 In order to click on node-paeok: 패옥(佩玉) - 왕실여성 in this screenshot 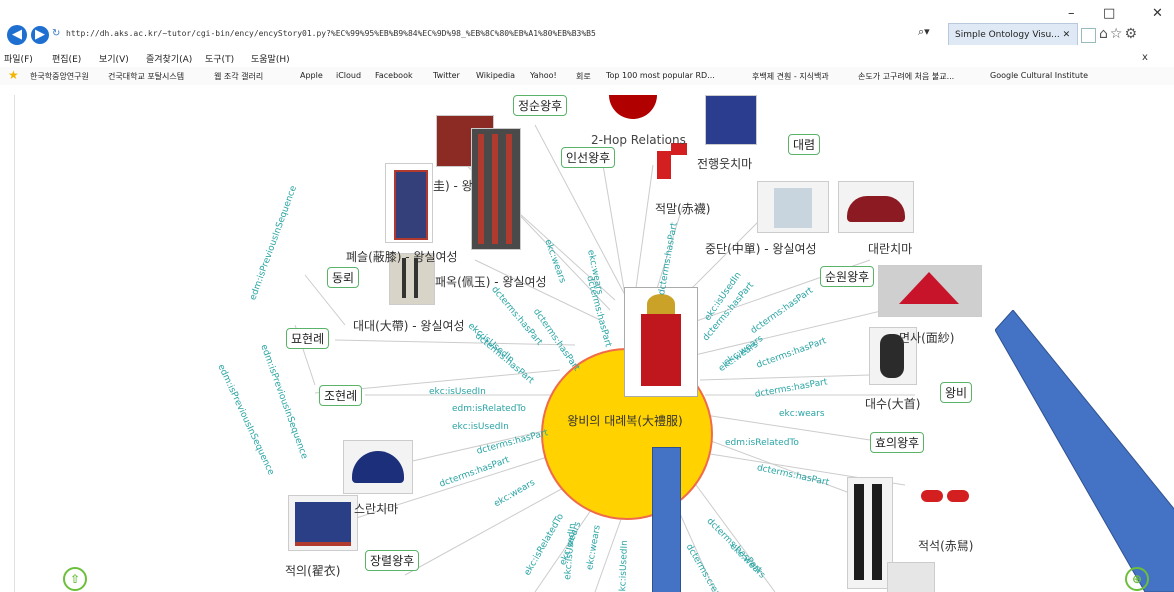, I will do `click(491, 281)`.